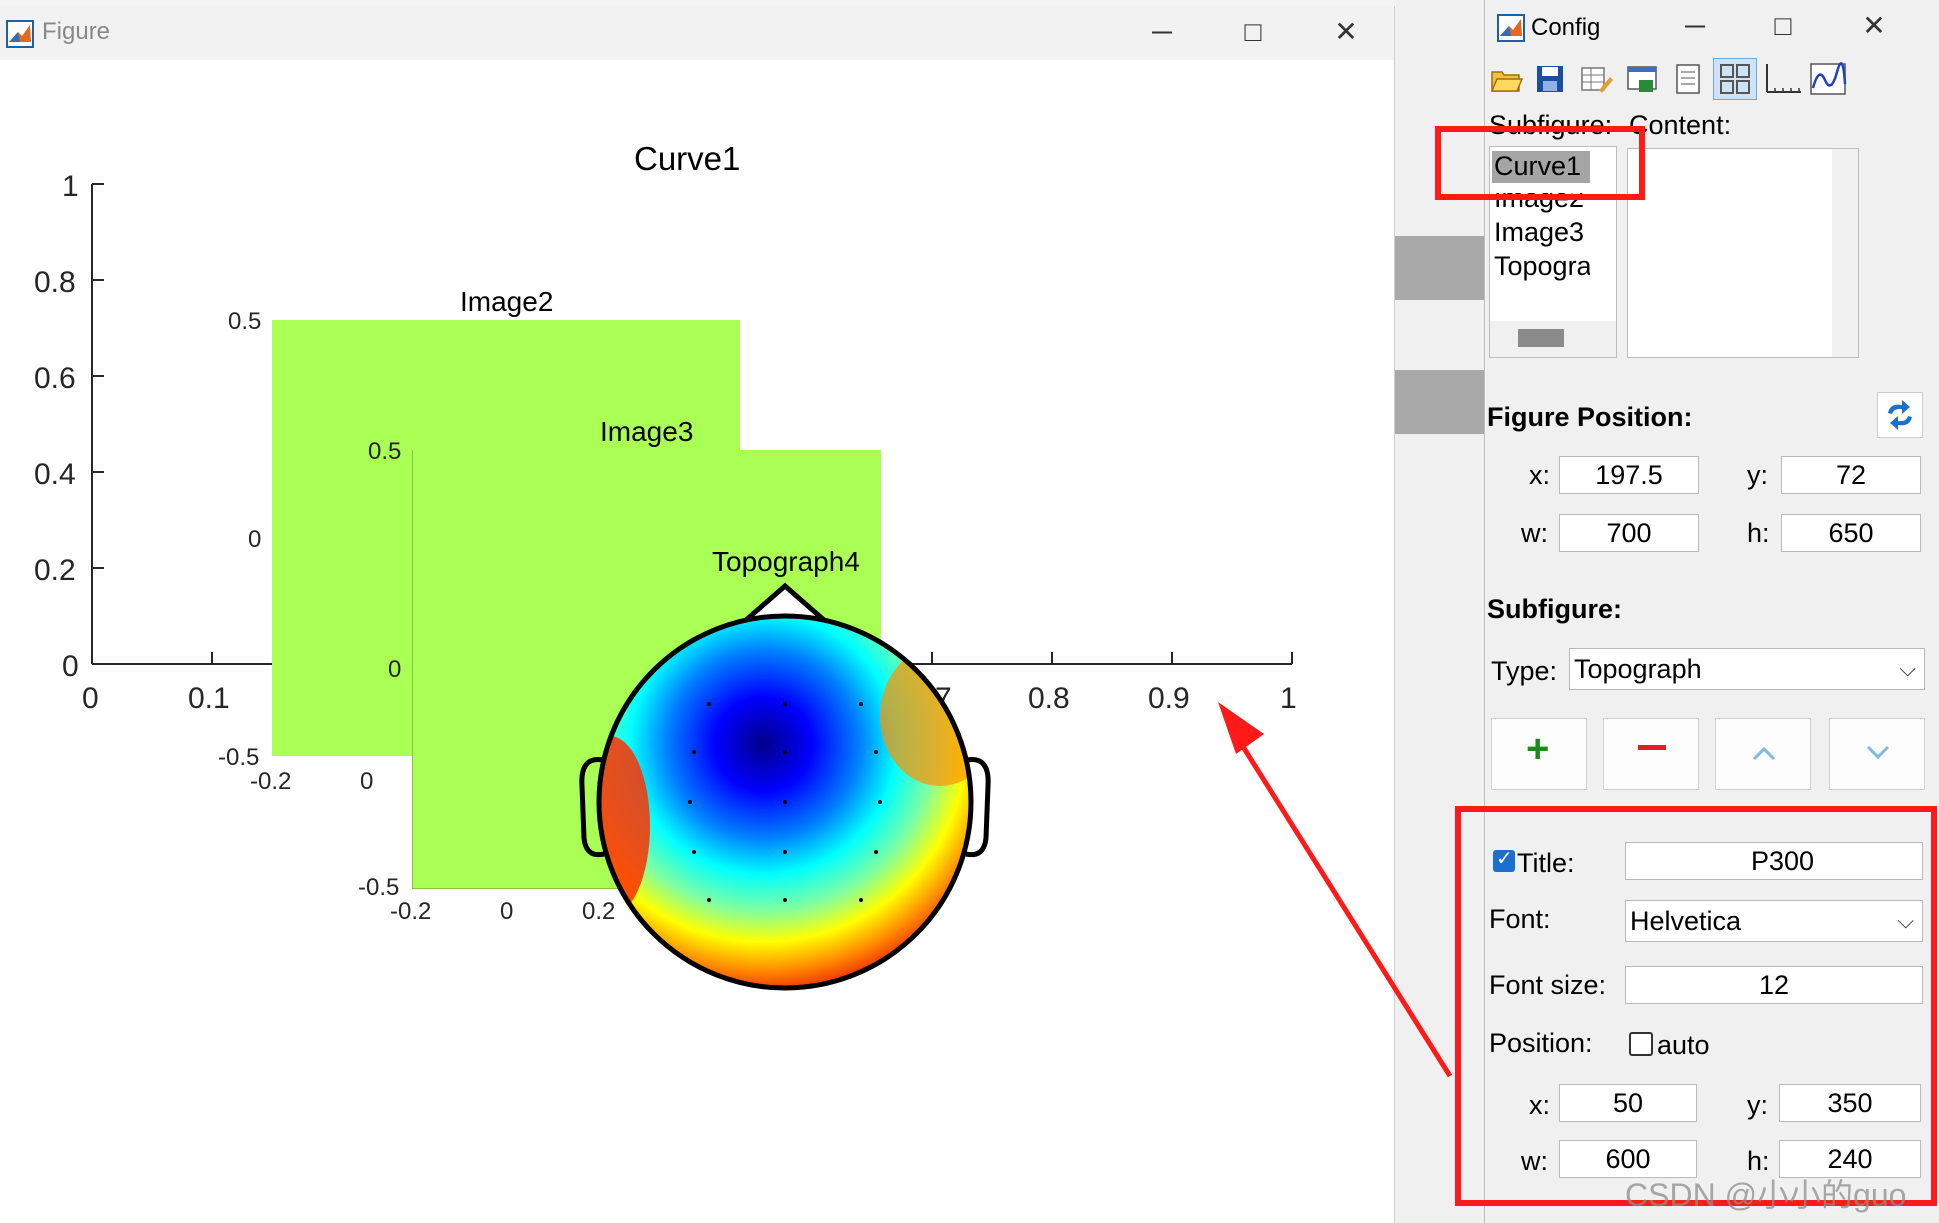  What do you see at coordinates (1524, 671) in the screenshot?
I see `type-label: Type:` at bounding box center [1524, 671].